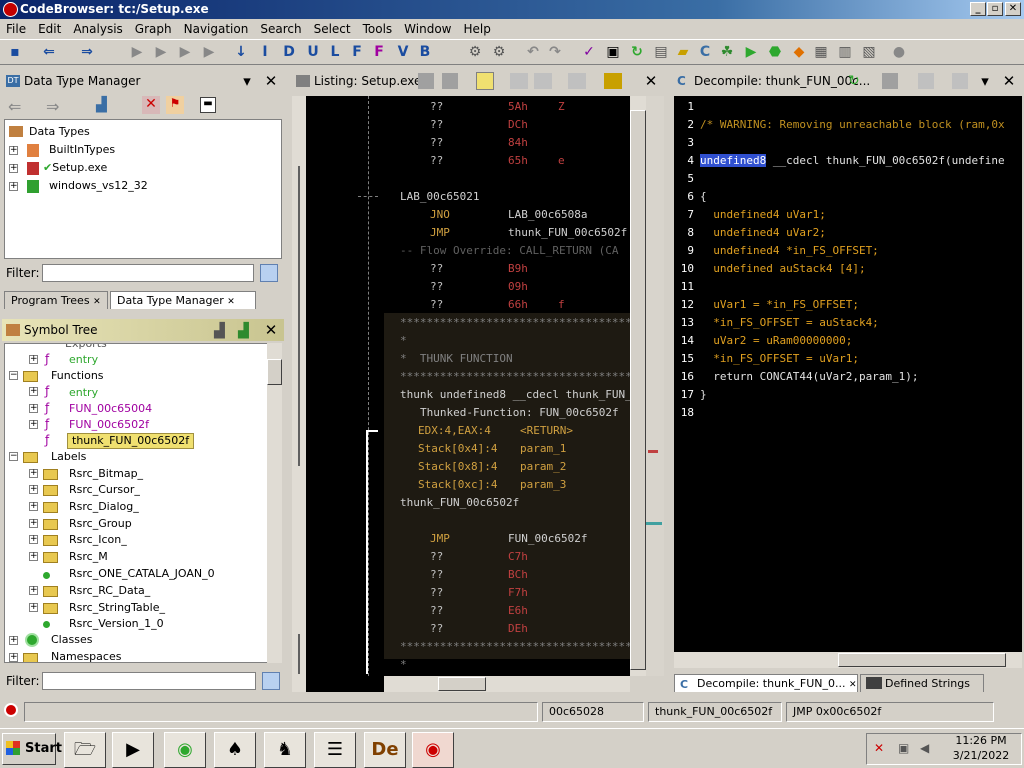 The height and width of the screenshot is (768, 1024). Describe the element at coordinates (1013, 9) in the screenshot. I see `close-window-button: ✕` at that location.